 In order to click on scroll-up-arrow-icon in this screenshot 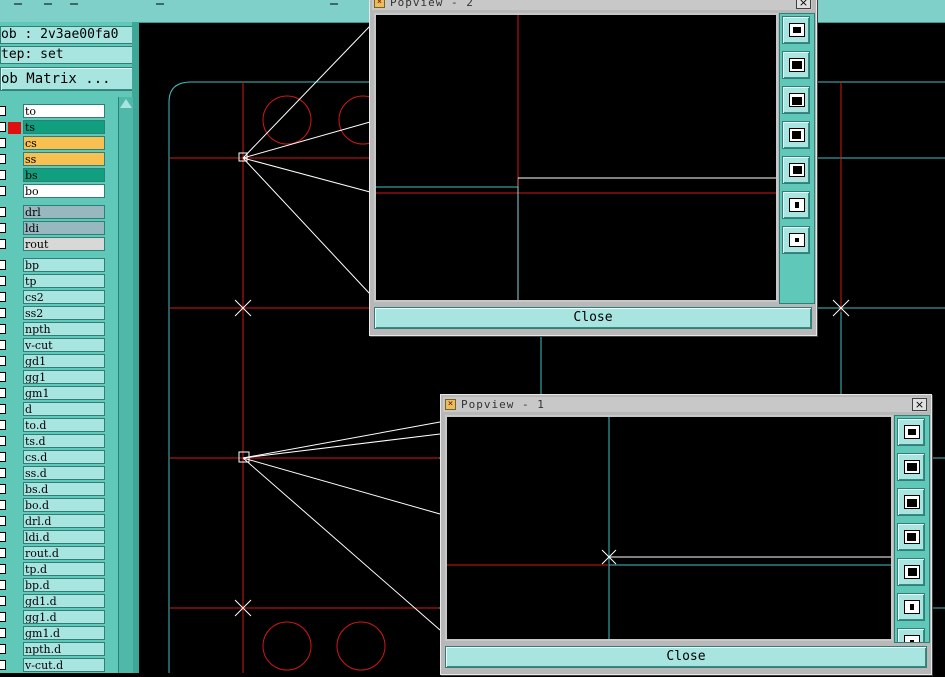, I will do `click(126, 103)`.